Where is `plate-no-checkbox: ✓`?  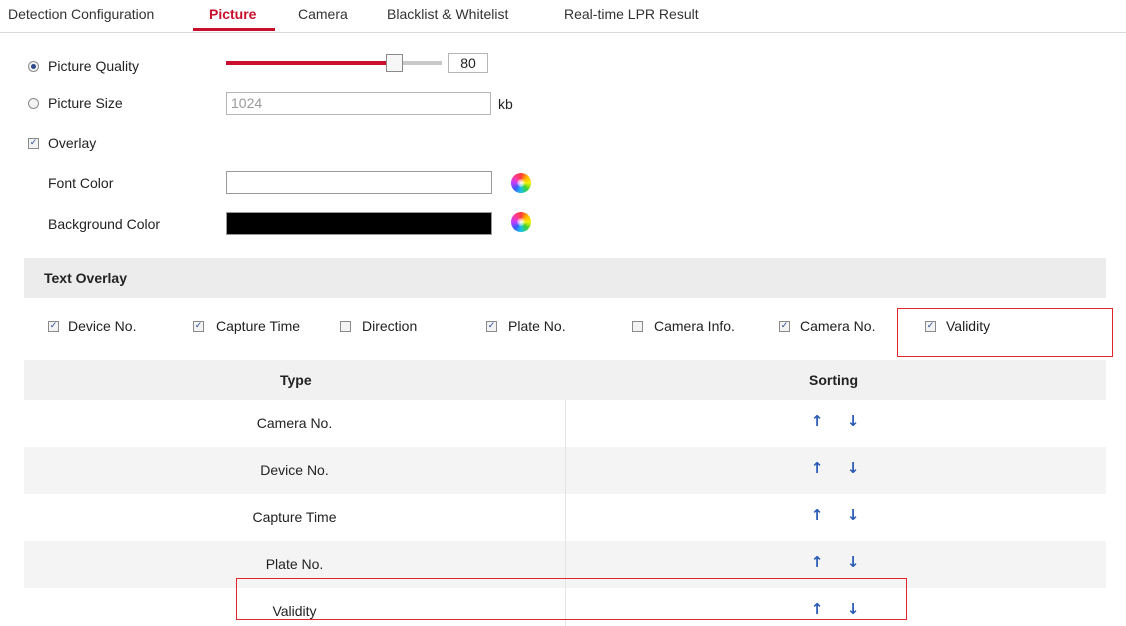
plate-no-checkbox: ✓ is located at coordinates (491, 326).